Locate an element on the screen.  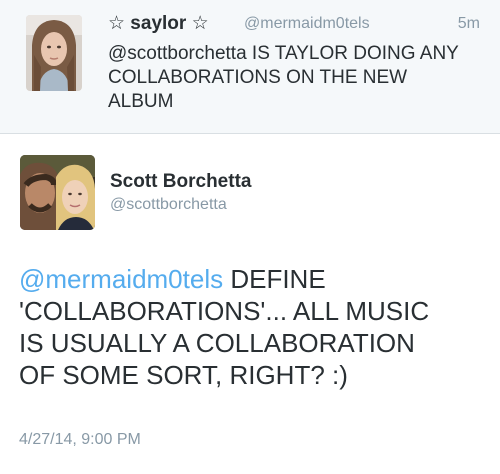
tweet-timestamp: 5m is located at coordinates (469, 24).